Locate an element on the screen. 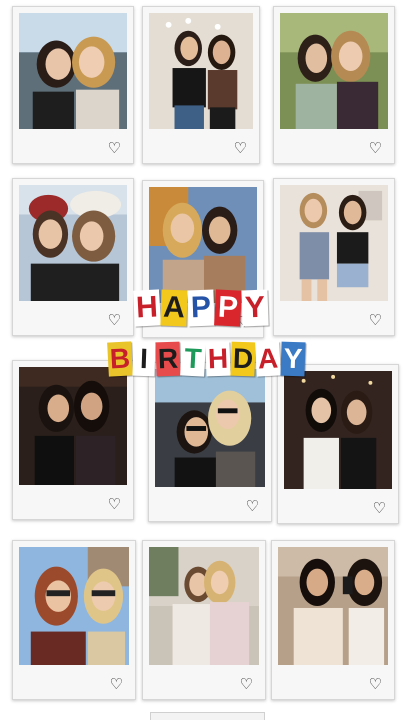 This screenshot has height=720, width=405. polaroid-10: ♡ is located at coordinates (74, 620).